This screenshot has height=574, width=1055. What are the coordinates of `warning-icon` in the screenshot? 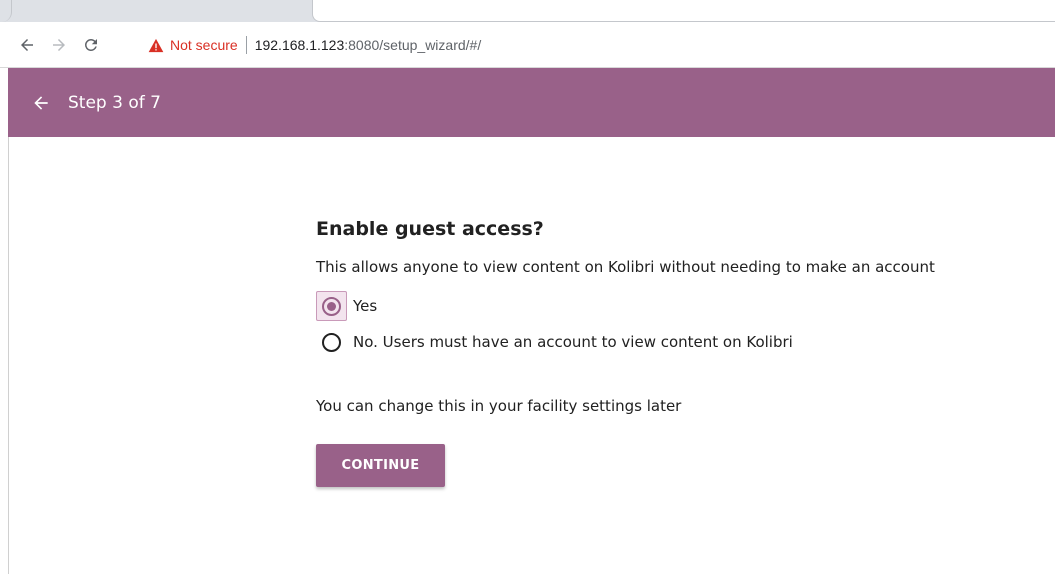 It's located at (156, 45).